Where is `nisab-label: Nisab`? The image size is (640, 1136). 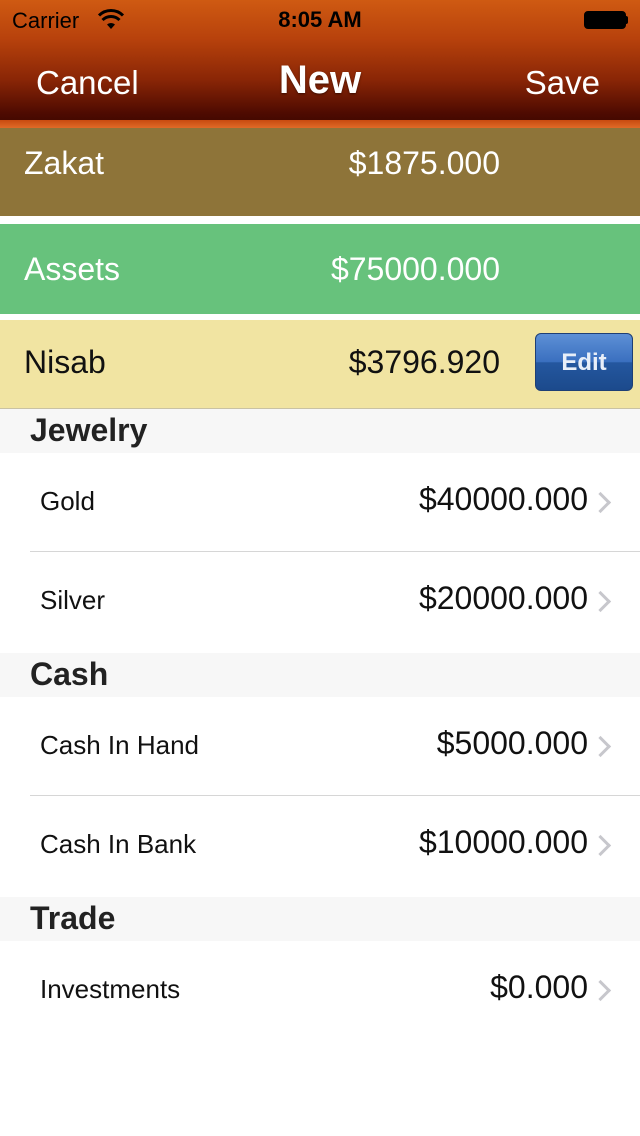 nisab-label: Nisab is located at coordinates (65, 362).